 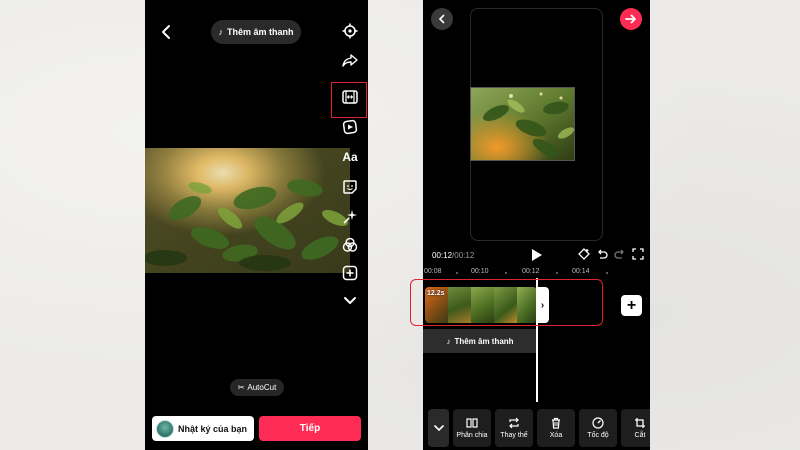 I want to click on back-arrow-icon, so click(x=167, y=32).